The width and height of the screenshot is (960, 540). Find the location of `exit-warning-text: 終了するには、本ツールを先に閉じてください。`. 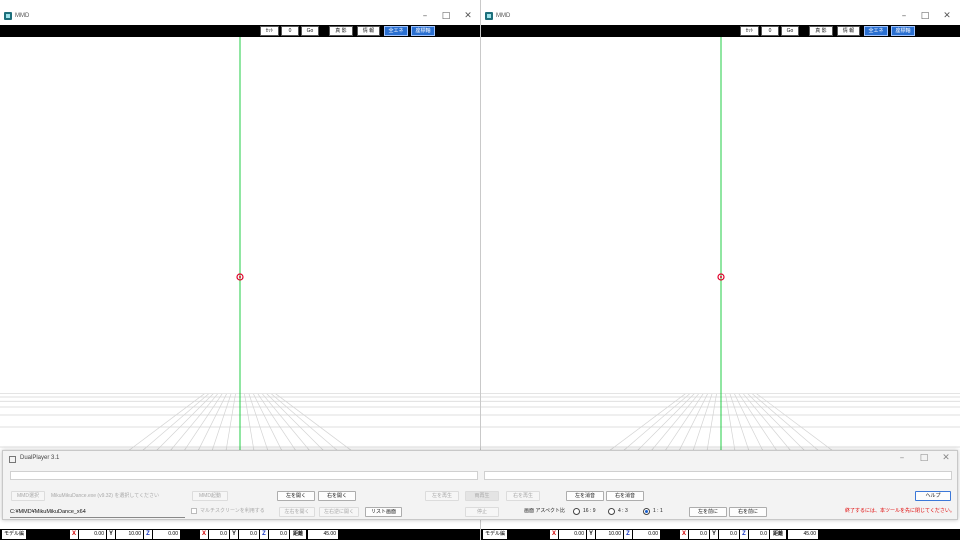

exit-warning-text: 終了するには、本ツールを先に閉じてください。 is located at coordinates (900, 511).